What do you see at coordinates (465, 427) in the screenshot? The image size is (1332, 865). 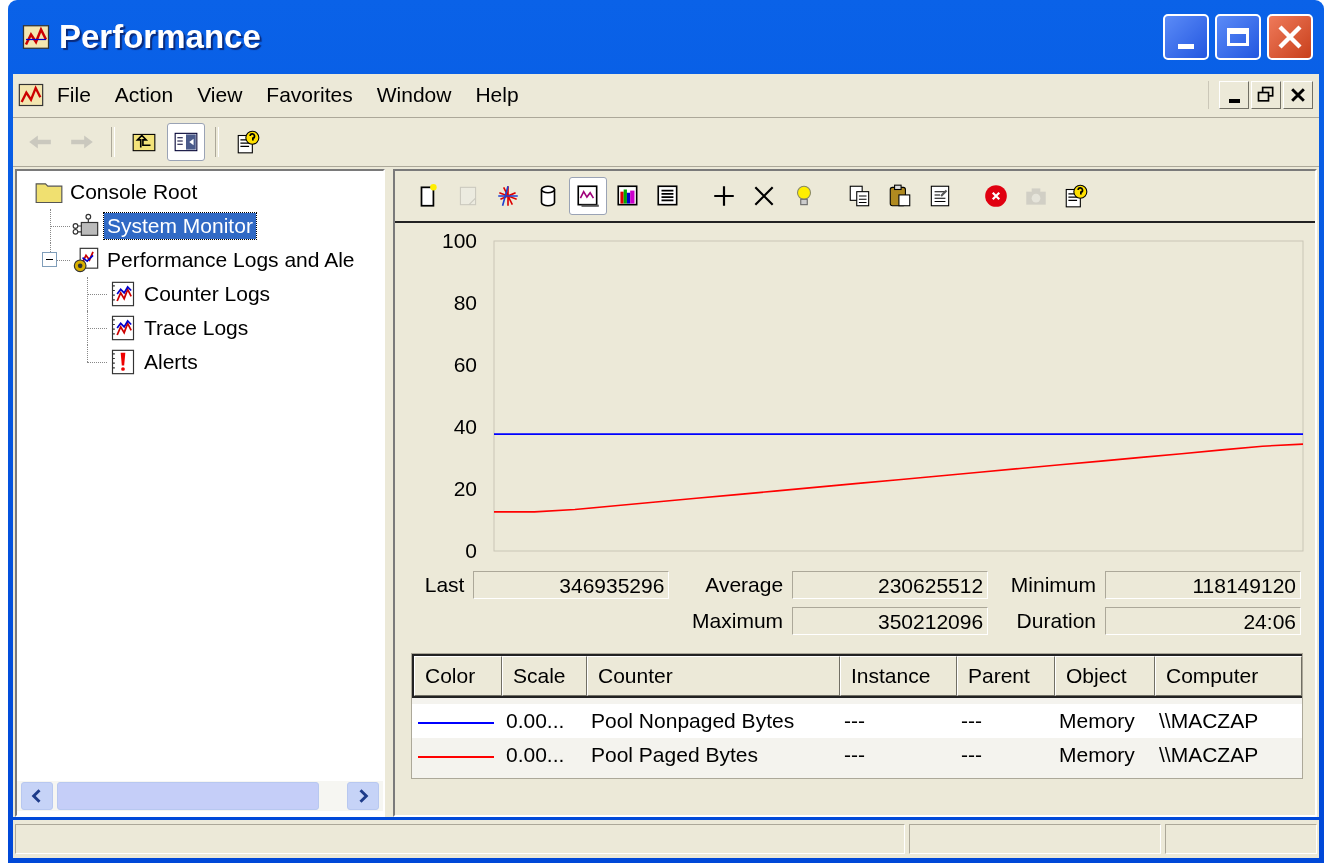 I see `axis-tick-label: 40` at bounding box center [465, 427].